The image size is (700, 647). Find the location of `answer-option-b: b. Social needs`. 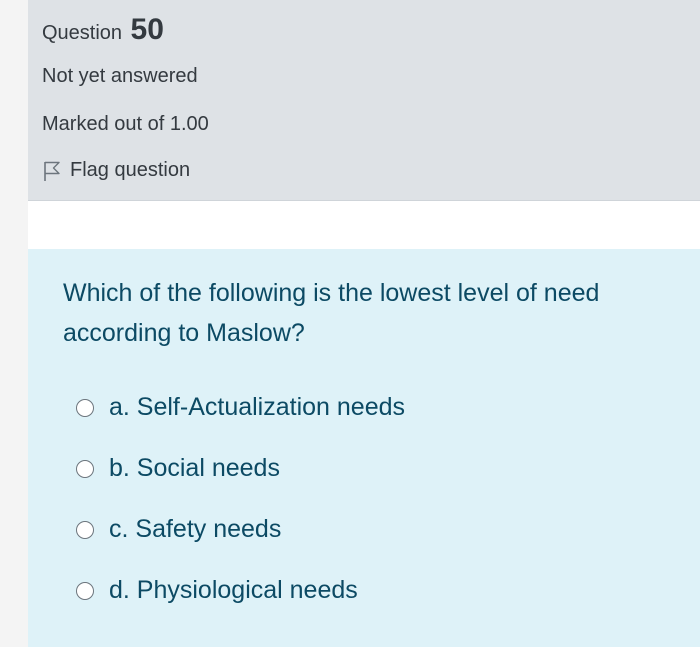

answer-option-b: b. Social needs is located at coordinates (178, 468).